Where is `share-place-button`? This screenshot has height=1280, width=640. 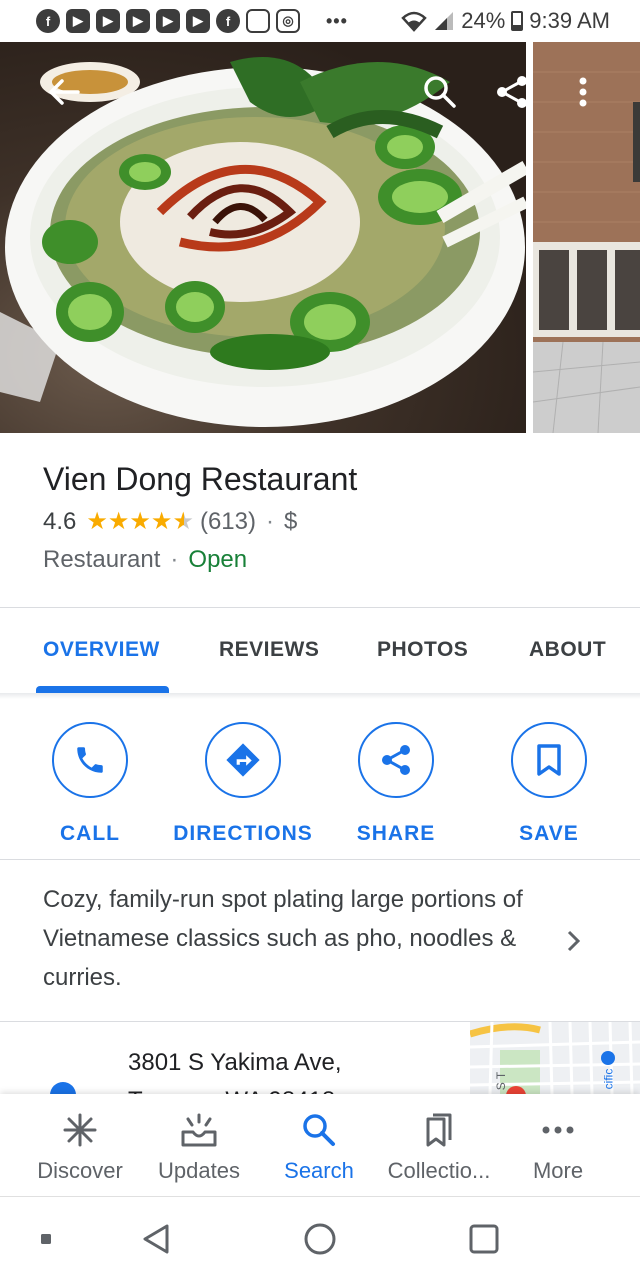 share-place-button is located at coordinates (512, 92).